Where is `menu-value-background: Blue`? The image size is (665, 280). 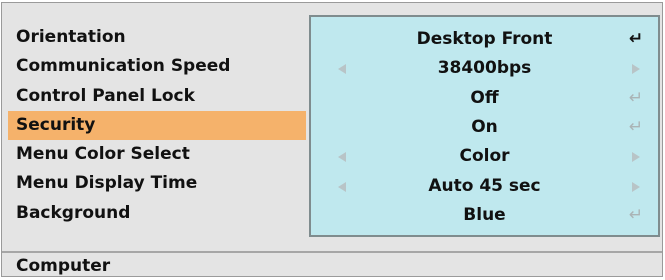
menu-value-background: Blue is located at coordinates (484, 214).